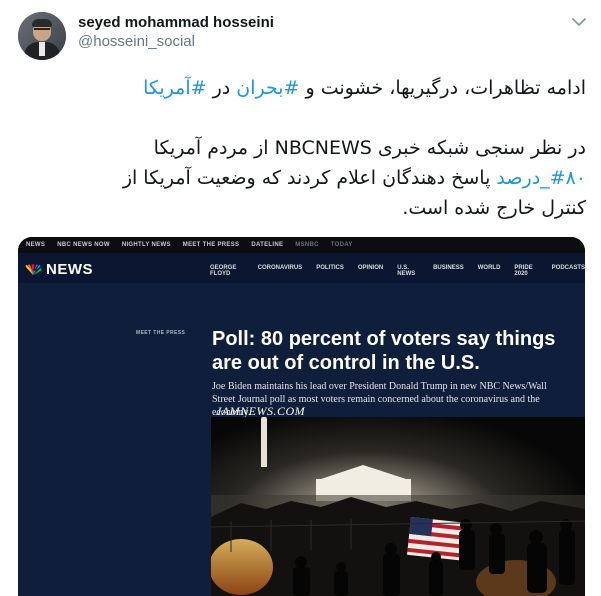  Describe the element at coordinates (146, 245) in the screenshot. I see `topbar-link: NIGHTLY NEWS` at that location.